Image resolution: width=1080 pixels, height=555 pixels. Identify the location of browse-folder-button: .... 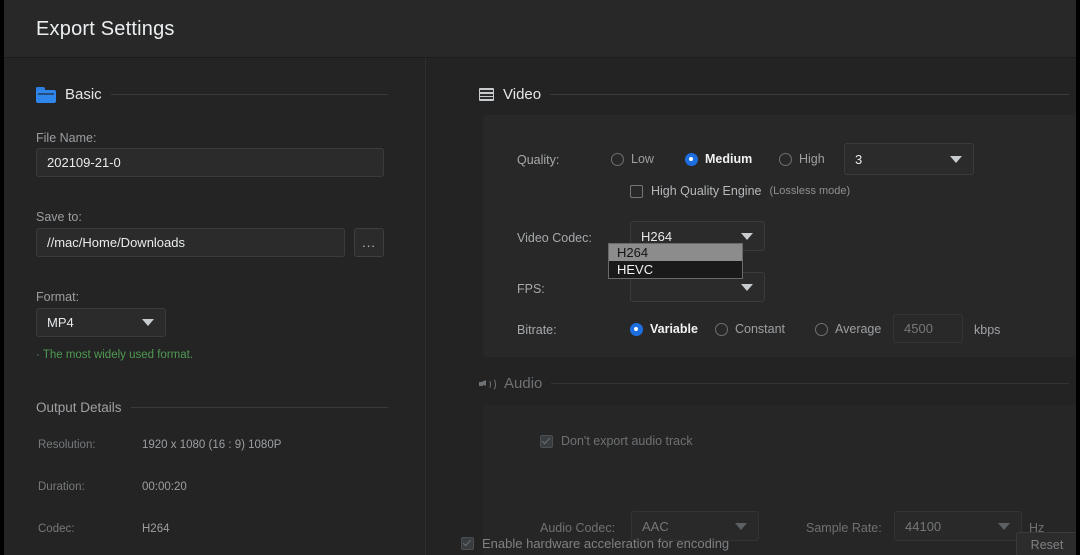
(369, 242).